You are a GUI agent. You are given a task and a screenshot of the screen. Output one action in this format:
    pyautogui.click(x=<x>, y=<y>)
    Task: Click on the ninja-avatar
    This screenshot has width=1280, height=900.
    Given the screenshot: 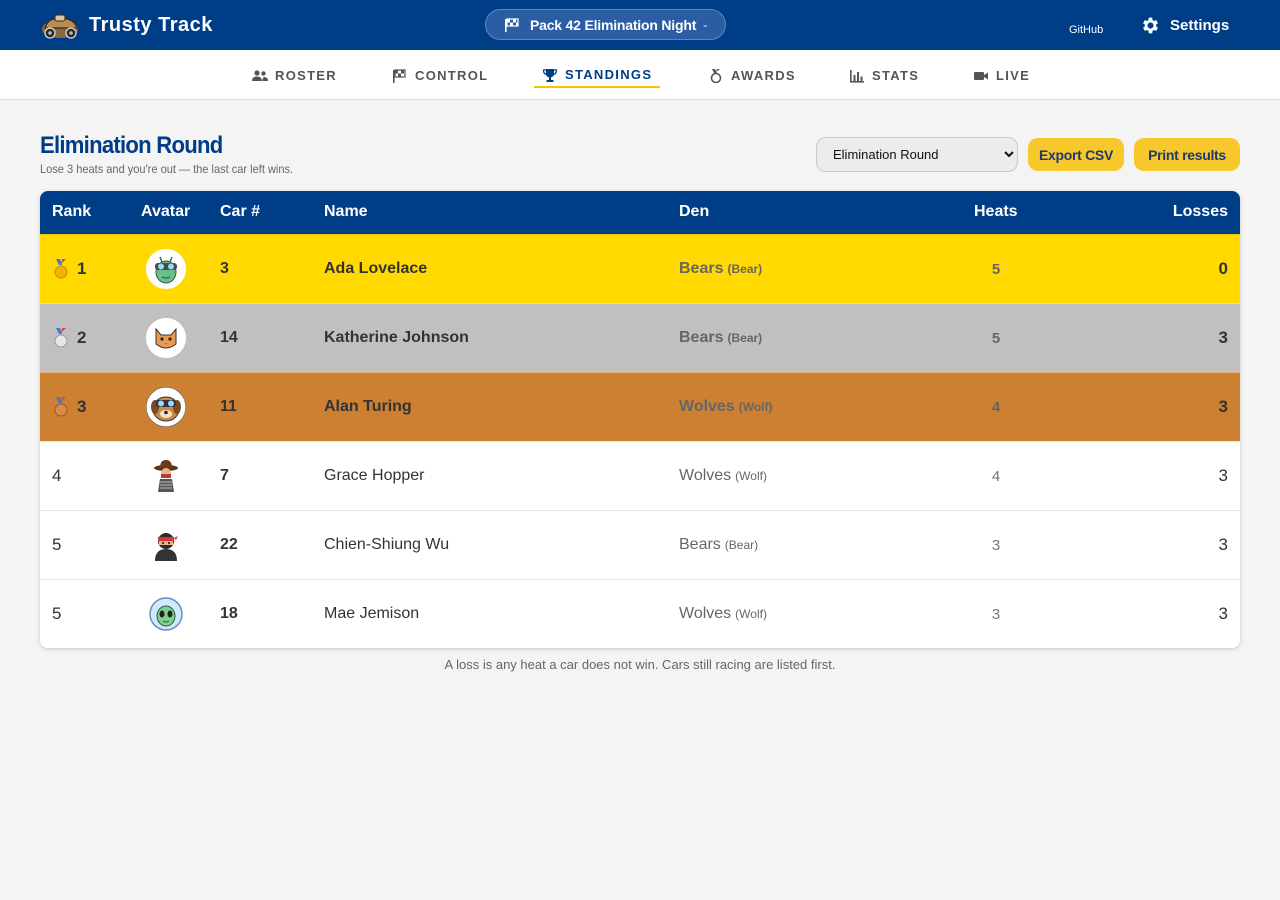 What is the action you would take?
    pyautogui.click(x=166, y=547)
    